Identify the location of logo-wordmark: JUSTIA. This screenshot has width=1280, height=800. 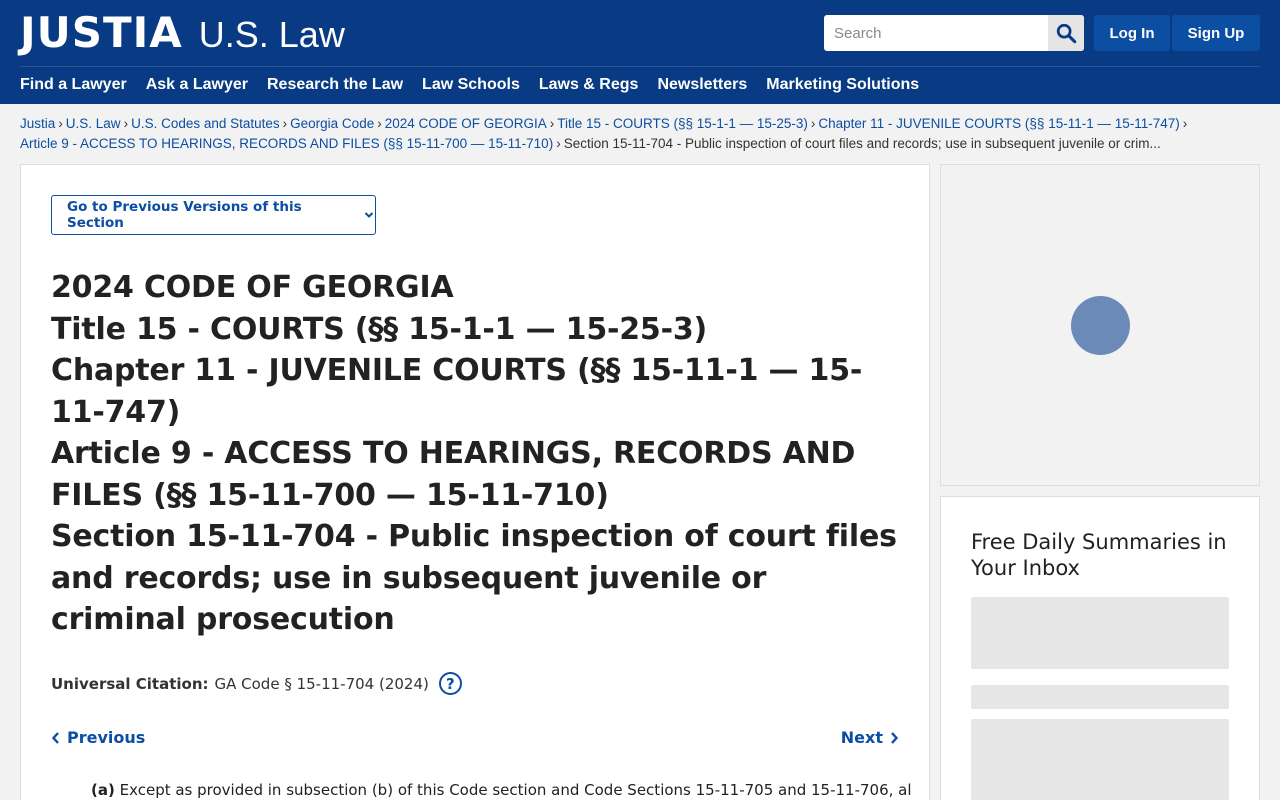
(101, 32).